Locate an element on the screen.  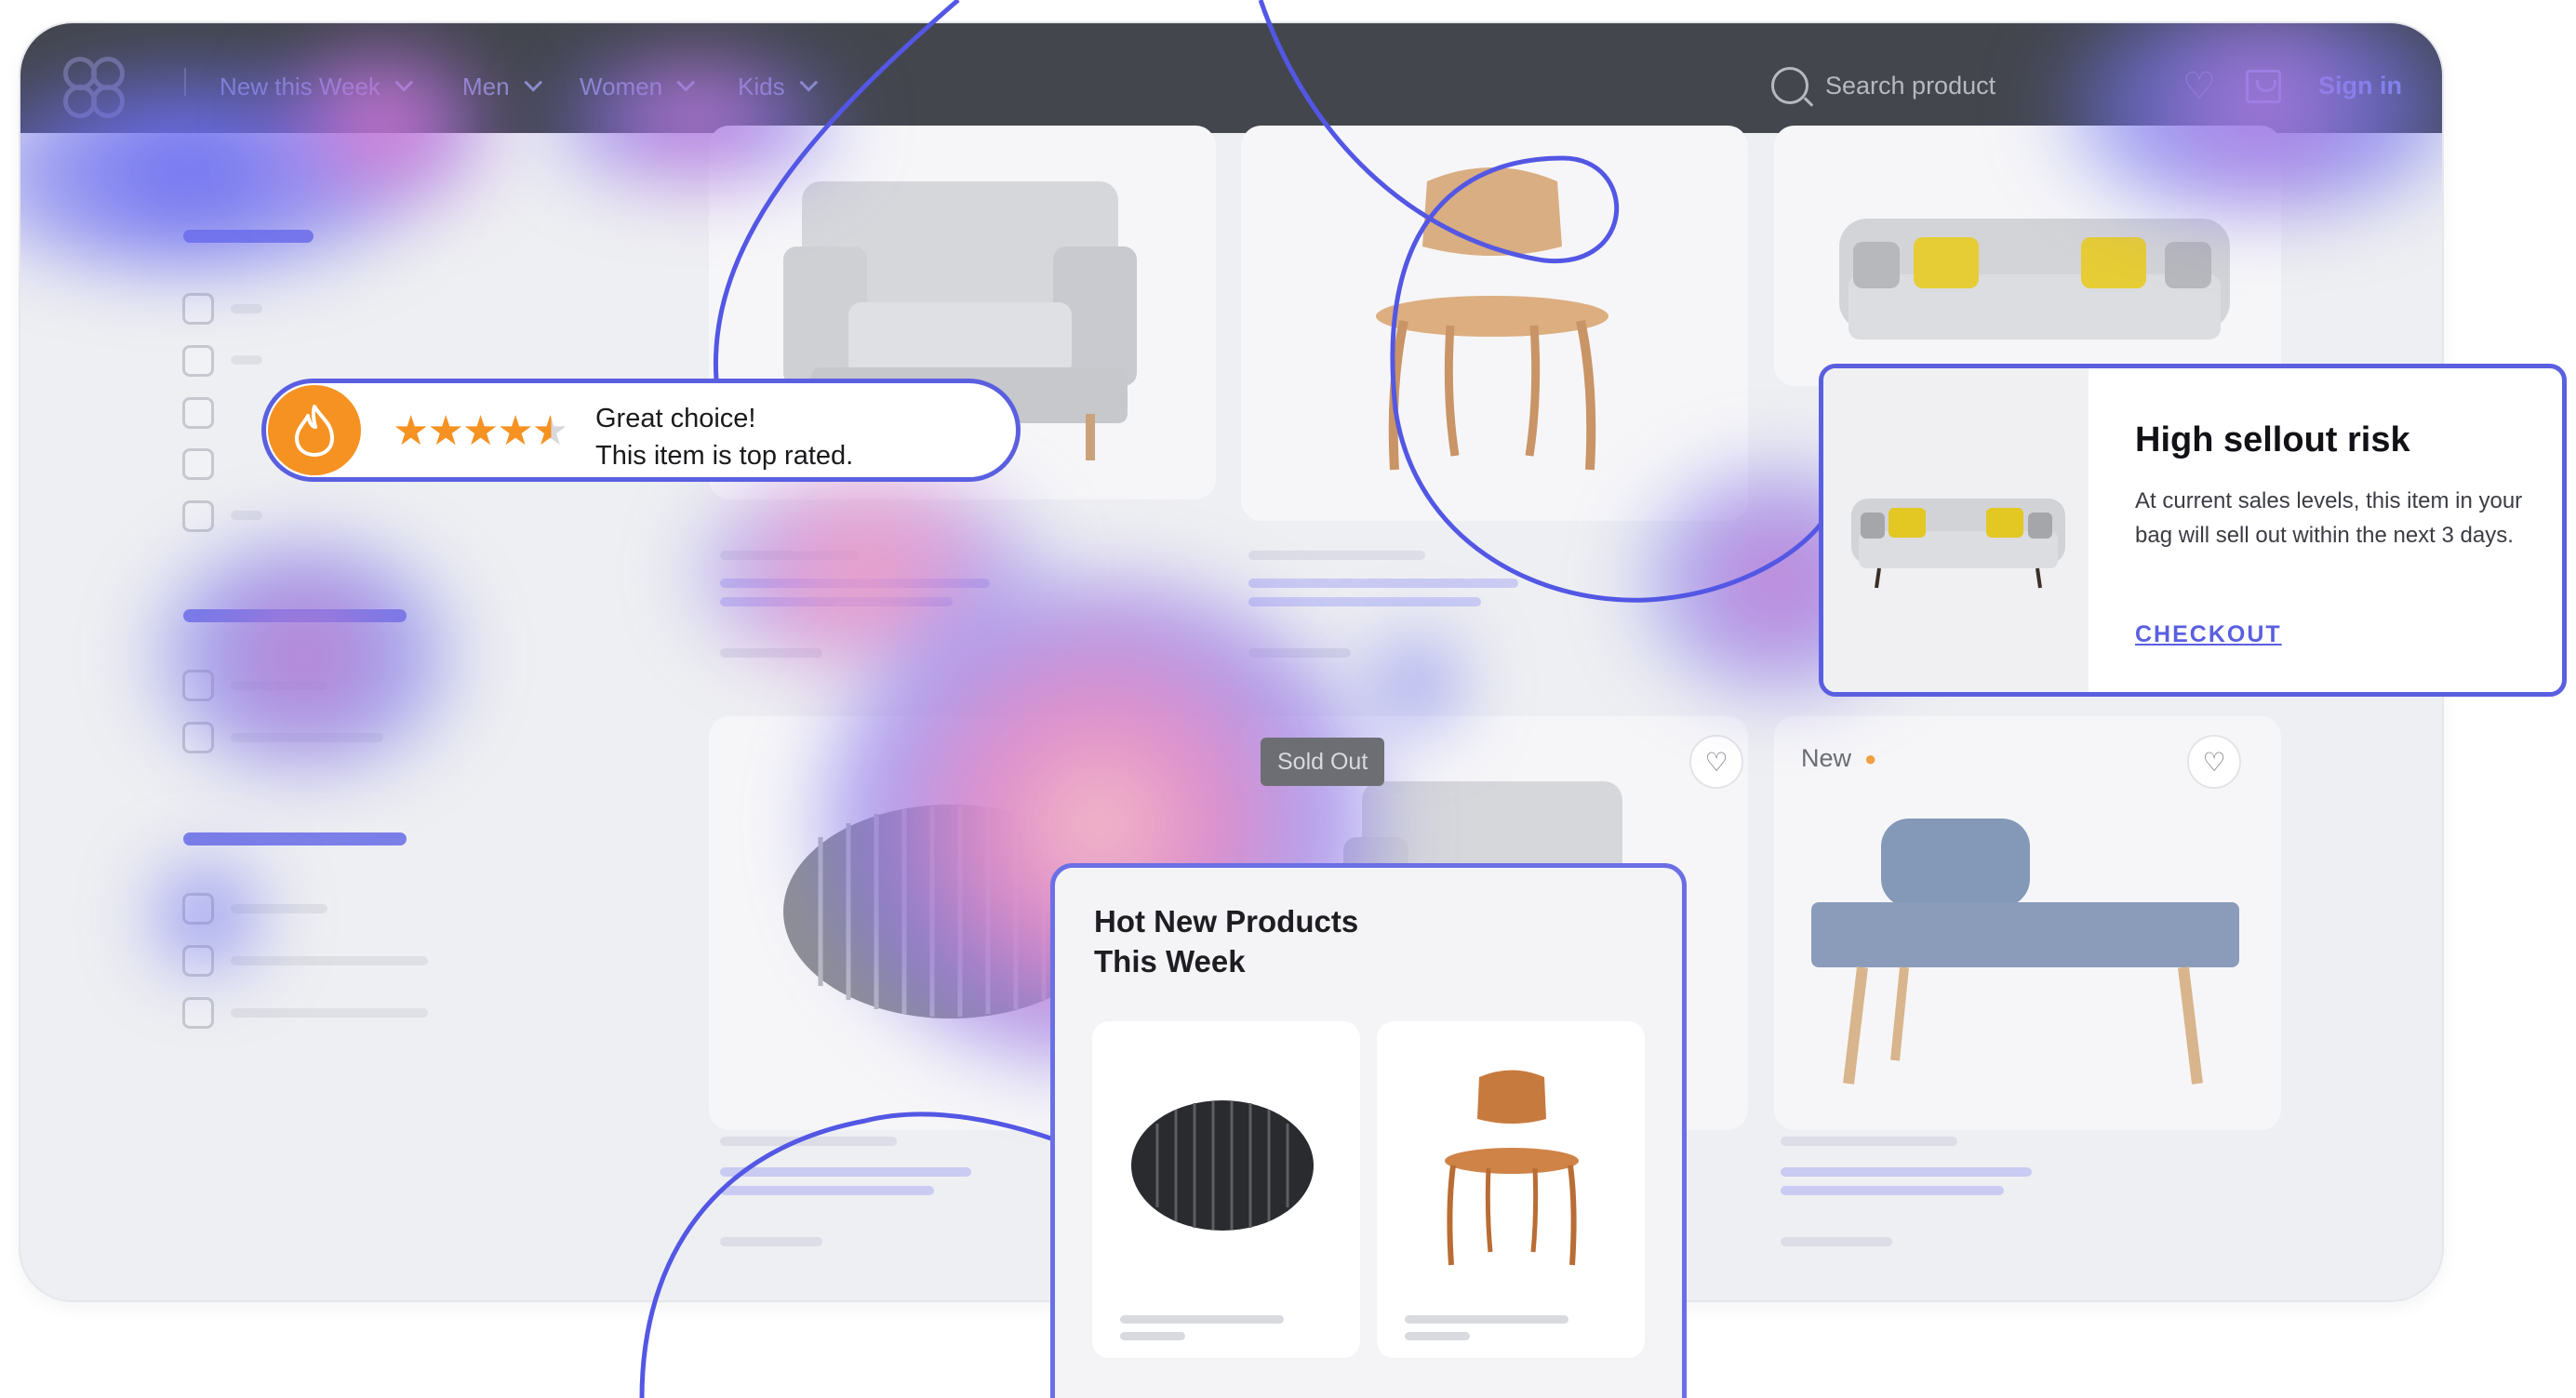
nav-item-label: Kids is located at coordinates (761, 86).